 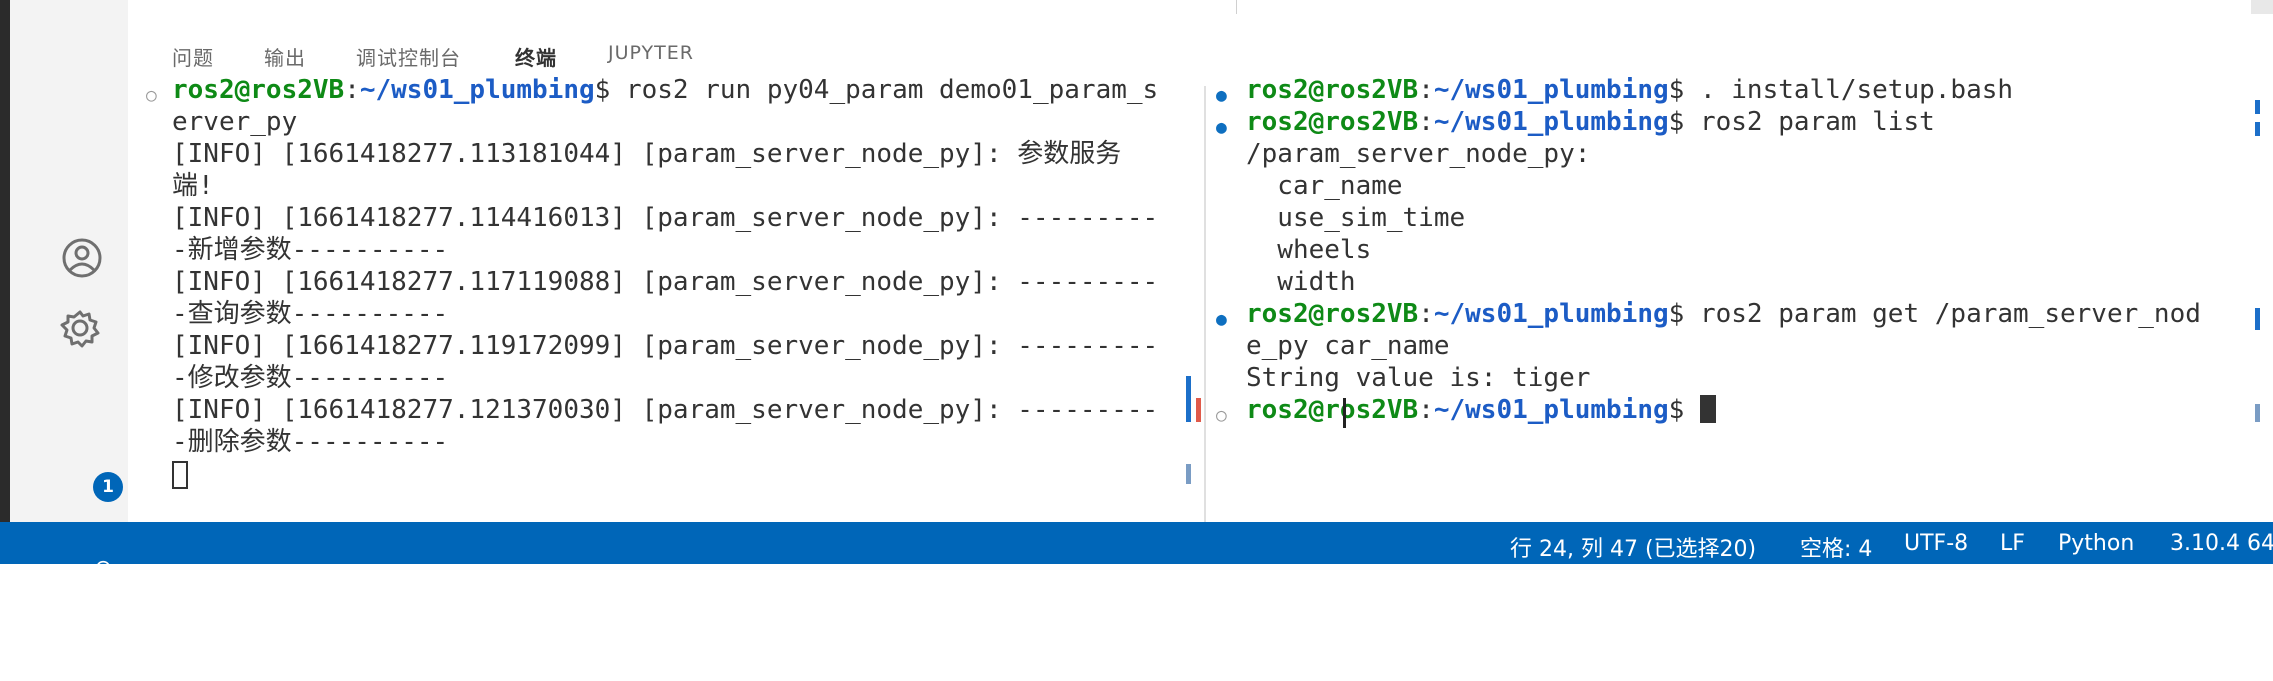 What do you see at coordinates (103, 618) in the screenshot?
I see `warning-icon: ⚠` at bounding box center [103, 618].